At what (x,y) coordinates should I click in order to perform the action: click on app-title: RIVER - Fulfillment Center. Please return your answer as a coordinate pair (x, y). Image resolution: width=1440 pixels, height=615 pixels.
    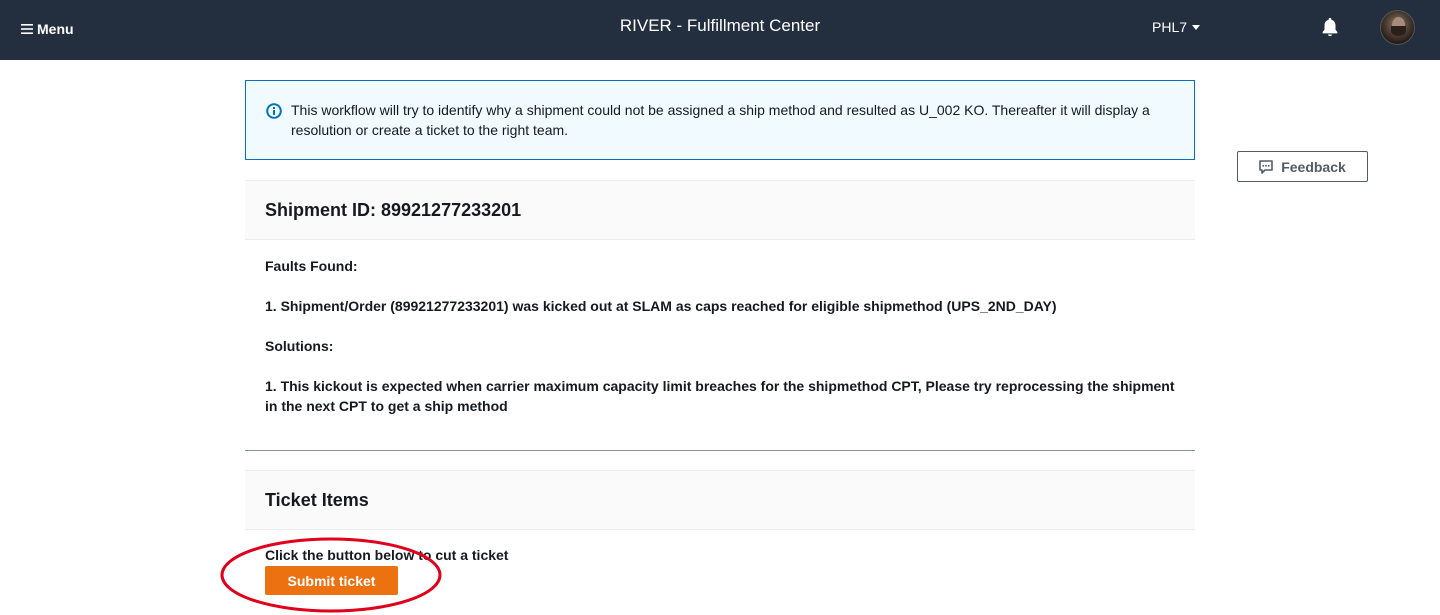
    Looking at the image, I should click on (720, 25).